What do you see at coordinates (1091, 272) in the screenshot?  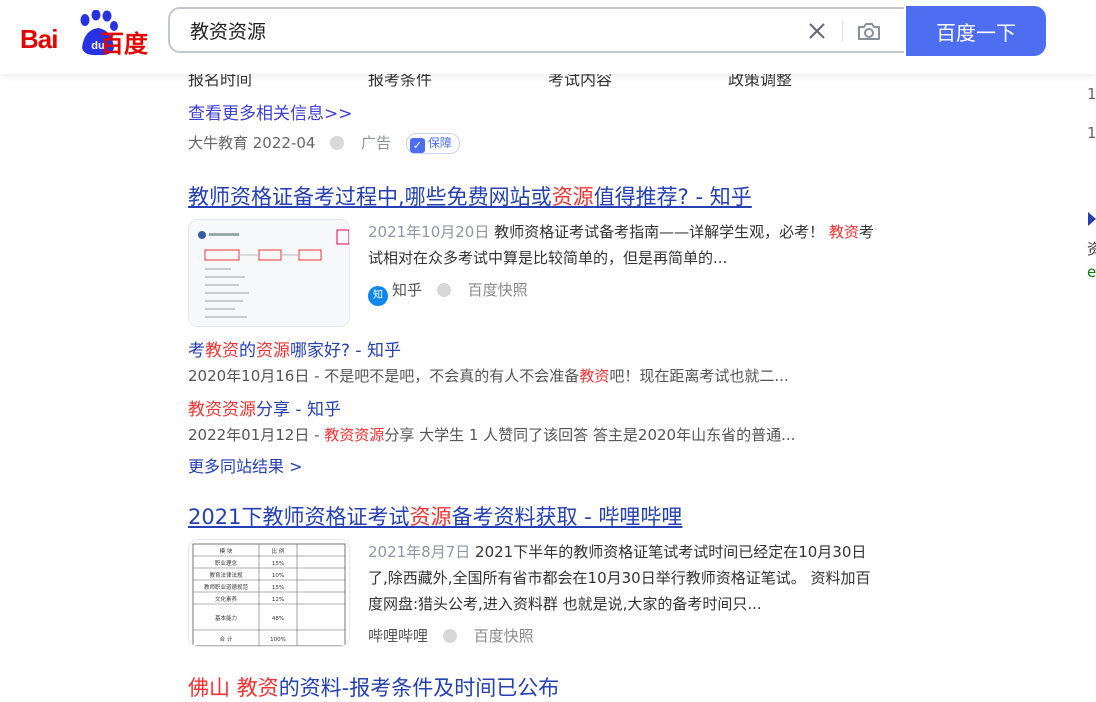 I see `right-column-text: e` at bounding box center [1091, 272].